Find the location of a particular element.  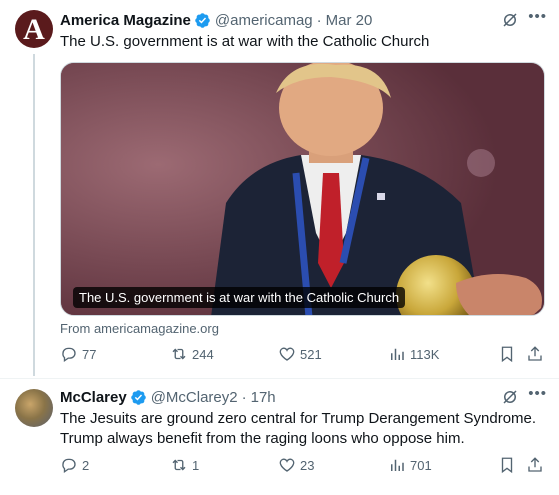

like-button: 521 is located at coordinates (300, 354).